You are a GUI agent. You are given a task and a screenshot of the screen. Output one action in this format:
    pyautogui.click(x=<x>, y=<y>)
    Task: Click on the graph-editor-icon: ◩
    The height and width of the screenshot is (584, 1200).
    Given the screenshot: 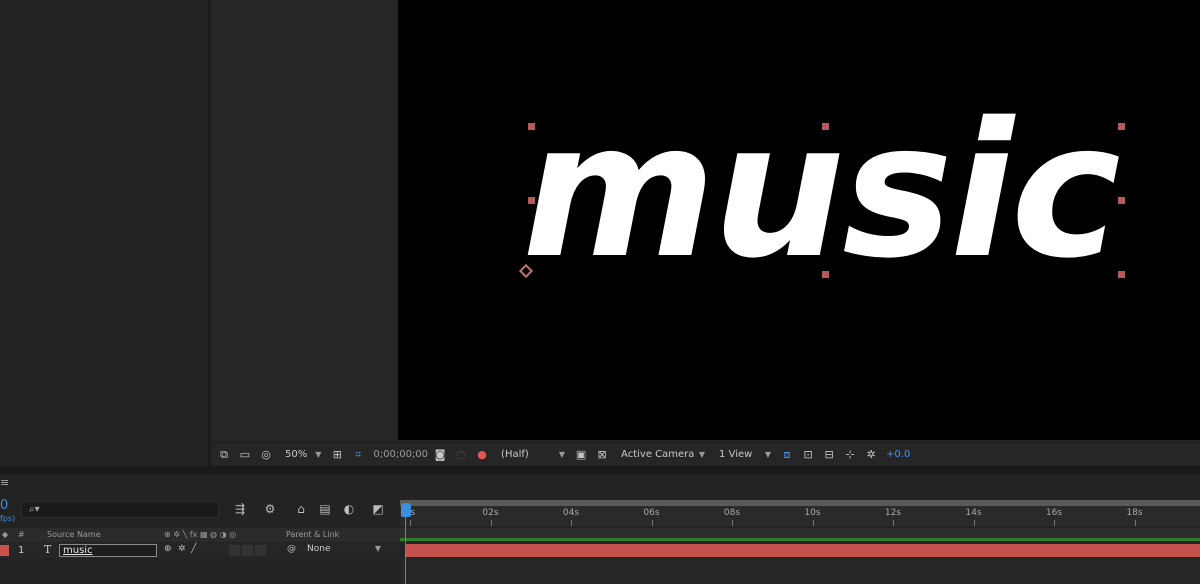 What is the action you would take?
    pyautogui.click(x=378, y=509)
    